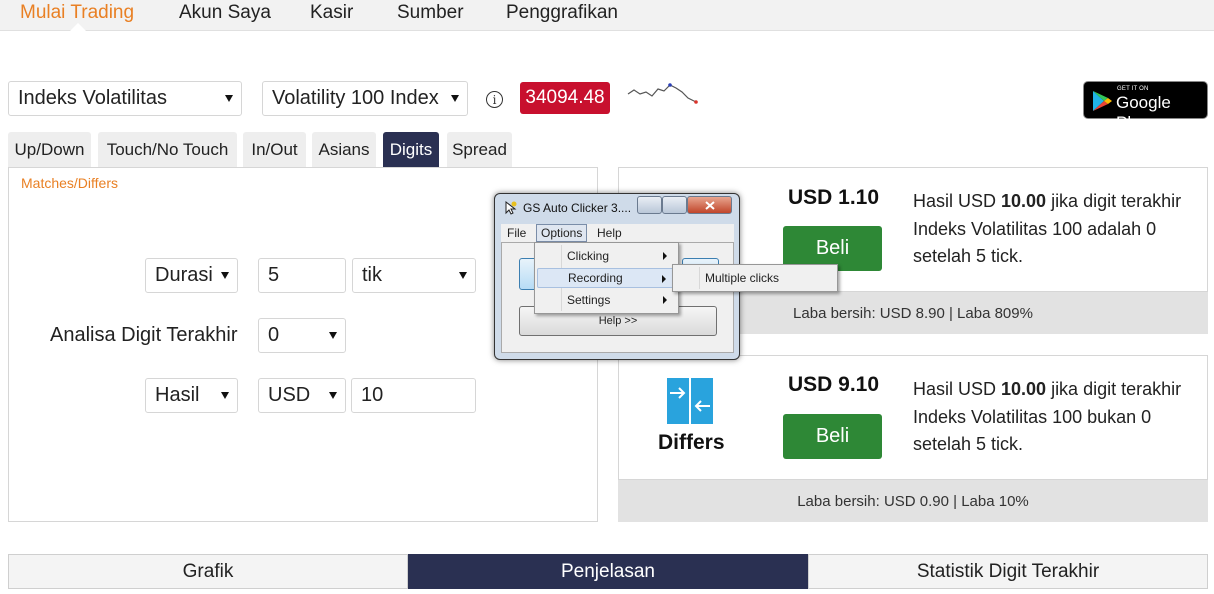  Describe the element at coordinates (274, 335) in the screenshot. I see `digit-value: 0` at that location.